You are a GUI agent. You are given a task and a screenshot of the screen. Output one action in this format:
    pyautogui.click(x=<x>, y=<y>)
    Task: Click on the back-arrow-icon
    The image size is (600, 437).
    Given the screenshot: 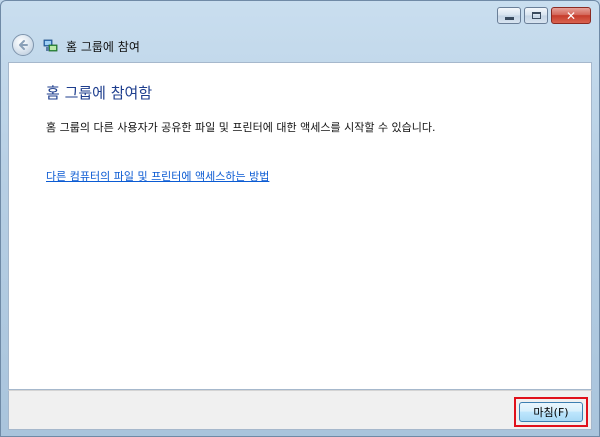 What is the action you would take?
    pyautogui.click(x=23, y=45)
    